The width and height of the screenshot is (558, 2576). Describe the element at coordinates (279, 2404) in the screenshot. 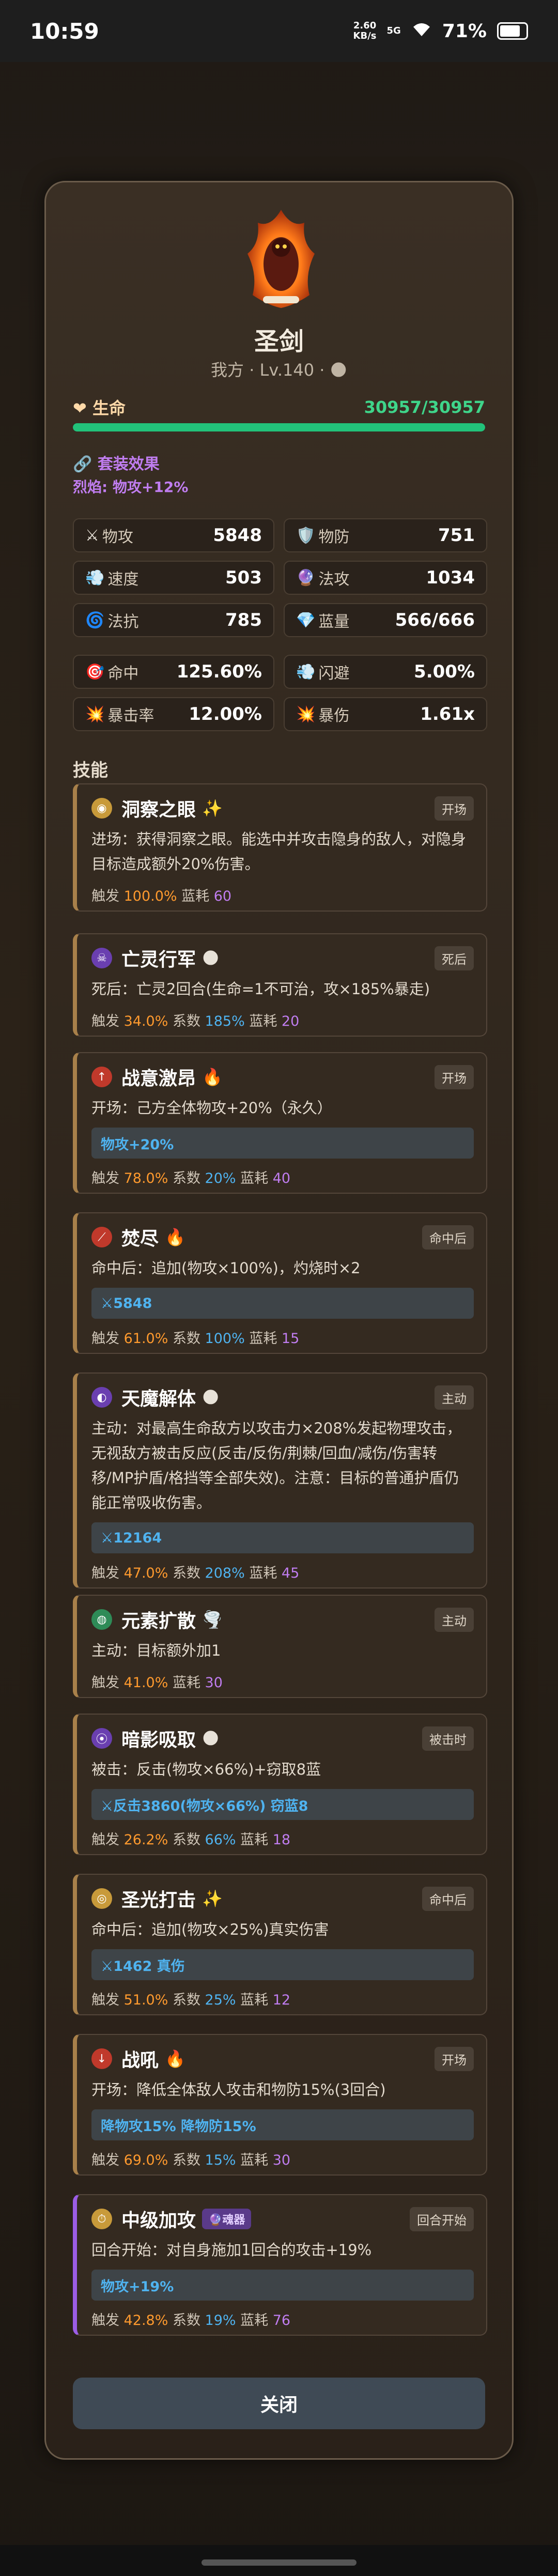

I see `close-button: 关闭` at that location.